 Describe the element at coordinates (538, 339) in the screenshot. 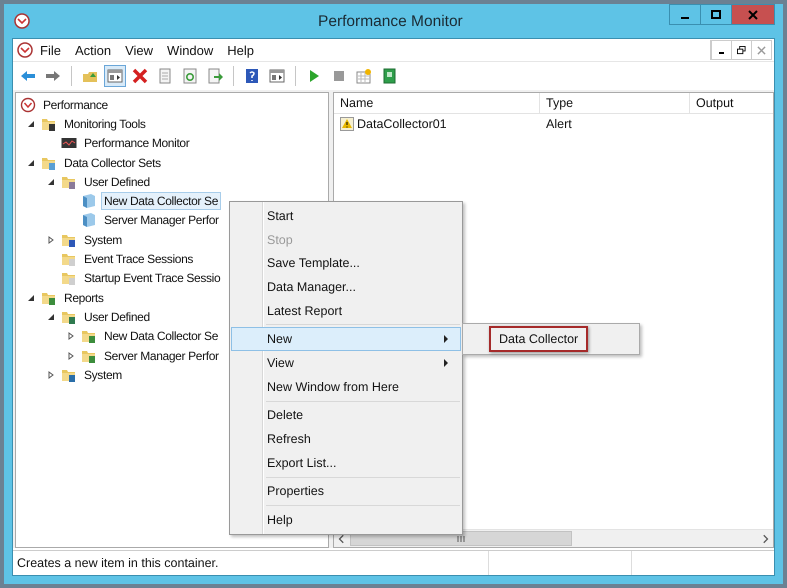

I see `menu-item: Data Collector` at that location.